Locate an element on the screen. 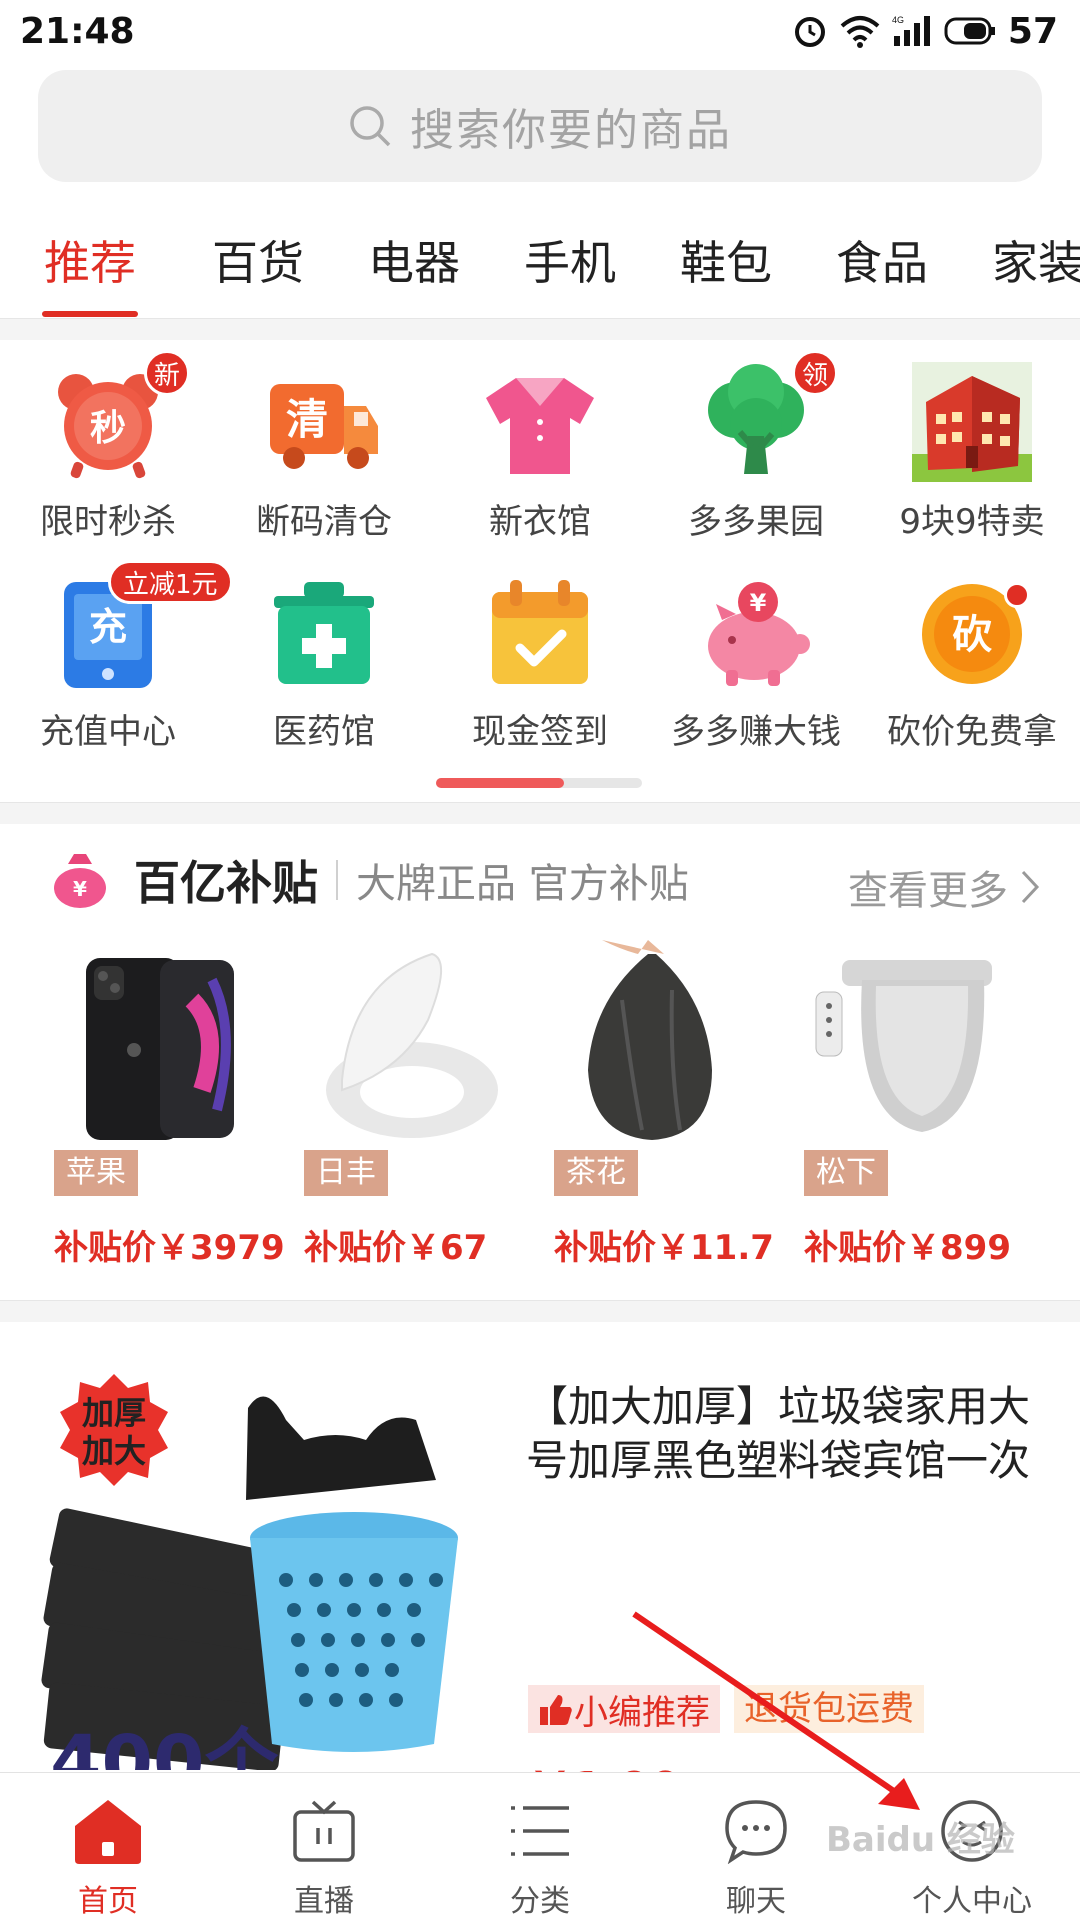  shortcut-recharge: 充 立减1元 充值中心 is located at coordinates (116, 657).